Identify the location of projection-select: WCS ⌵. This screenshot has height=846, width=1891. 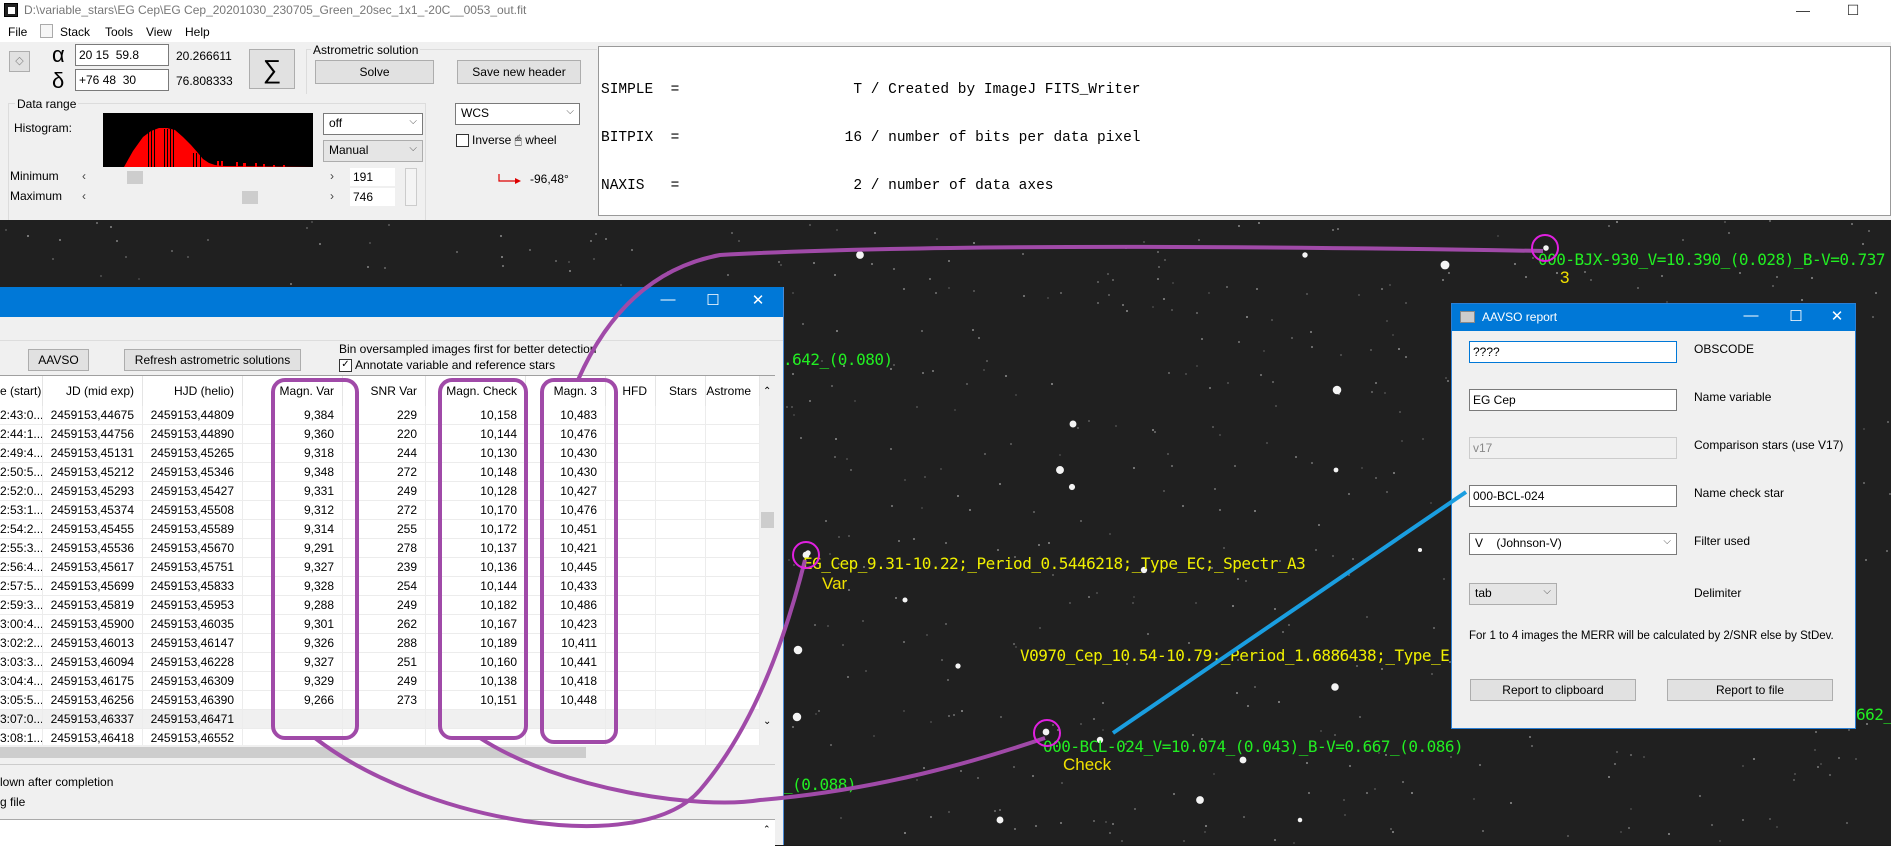
(517, 114).